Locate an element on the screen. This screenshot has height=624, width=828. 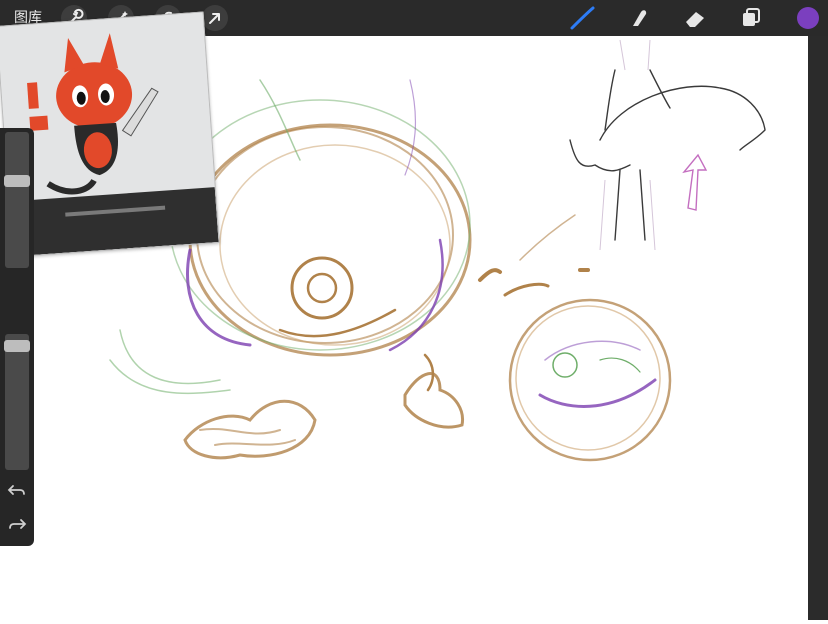
transform-arrow-icon is located at coordinates (215, 18).